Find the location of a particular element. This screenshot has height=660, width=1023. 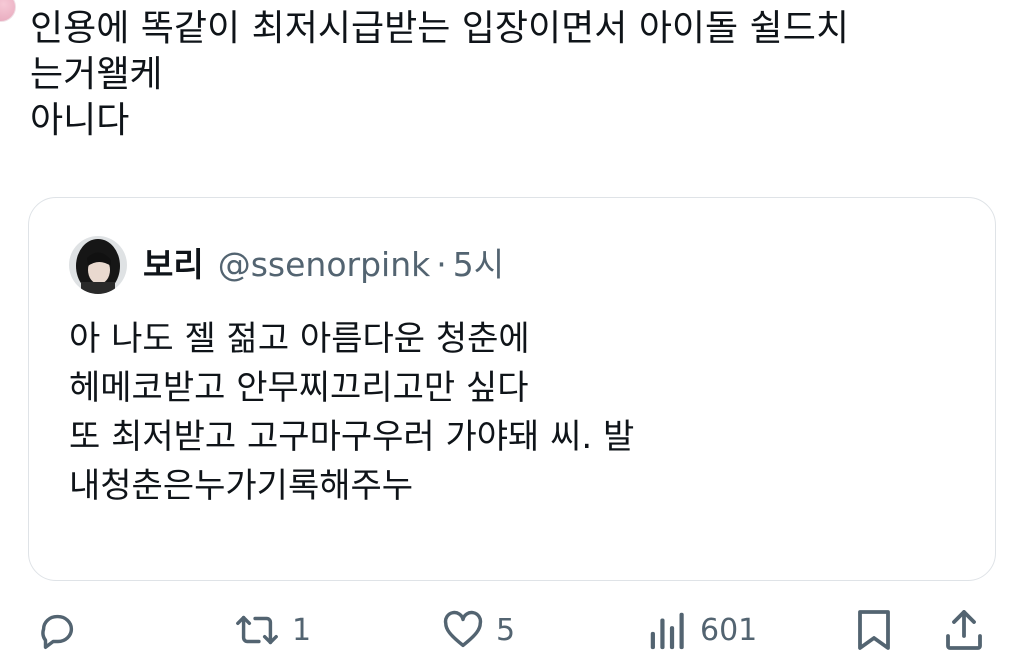

quote-timestamp: 5시 is located at coordinates (478, 265).